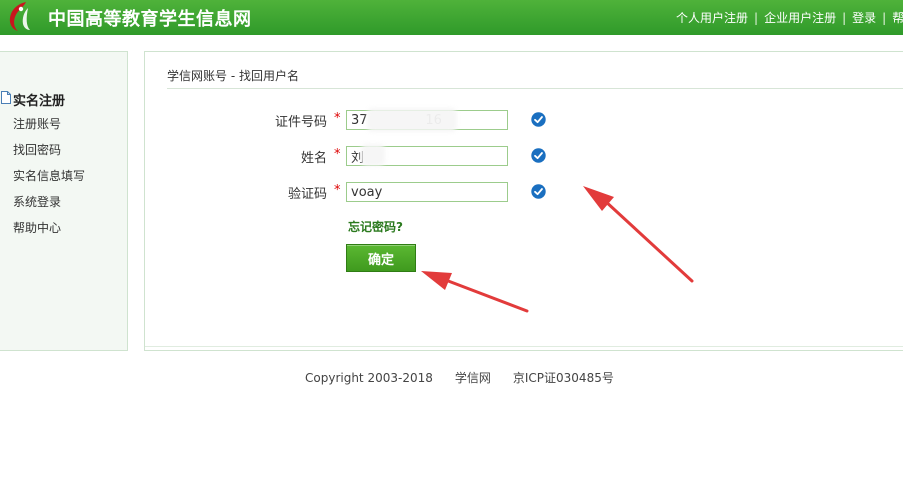  I want to click on sidebar-item-realname-info: 实名信息填写, so click(49, 175).